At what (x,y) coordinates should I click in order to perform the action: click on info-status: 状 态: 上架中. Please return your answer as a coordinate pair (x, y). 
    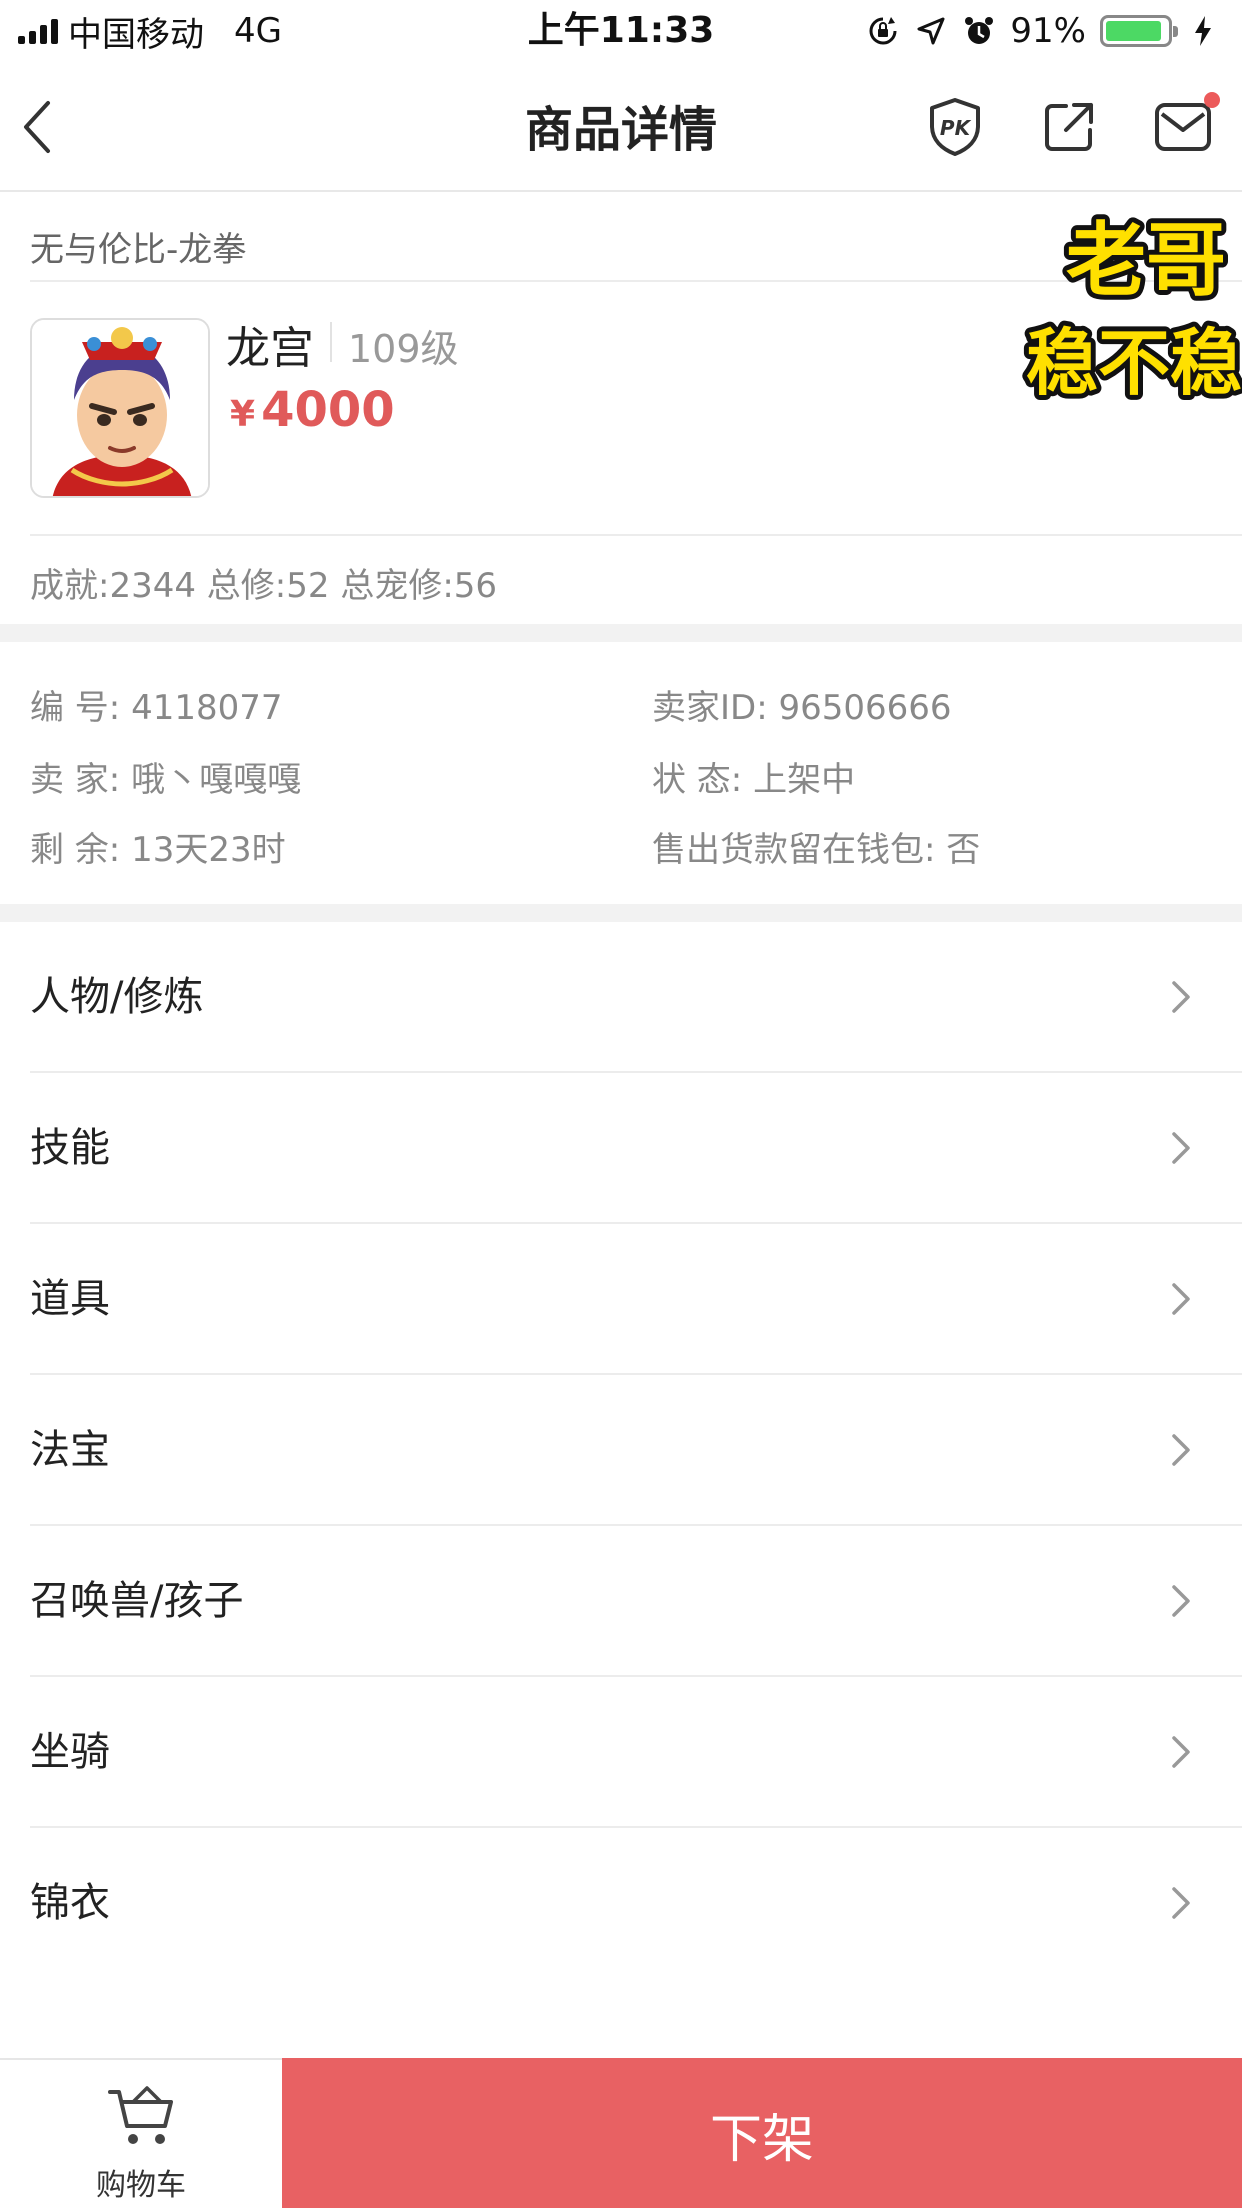
    Looking at the image, I should click on (753, 776).